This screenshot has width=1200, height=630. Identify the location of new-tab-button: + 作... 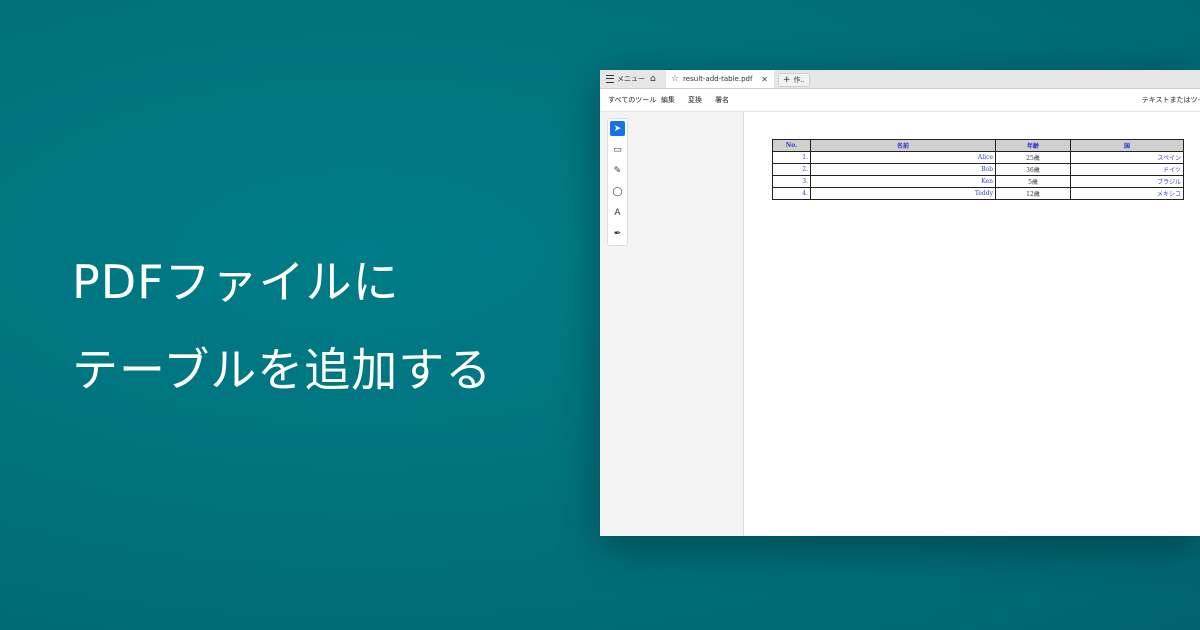
(794, 80).